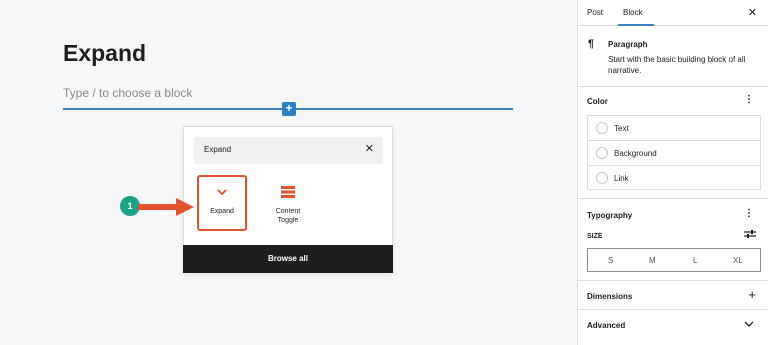 This screenshot has height=345, width=768. What do you see at coordinates (289, 109) in the screenshot?
I see `insert-block-button: +` at bounding box center [289, 109].